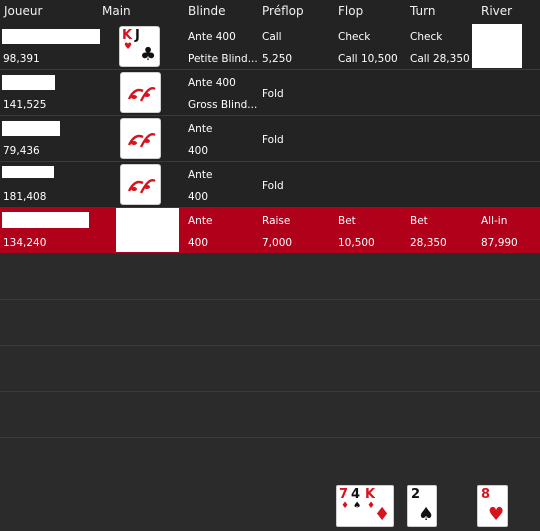  Describe the element at coordinates (356, 494) in the screenshot. I see `board-card-rank: 4` at that location.